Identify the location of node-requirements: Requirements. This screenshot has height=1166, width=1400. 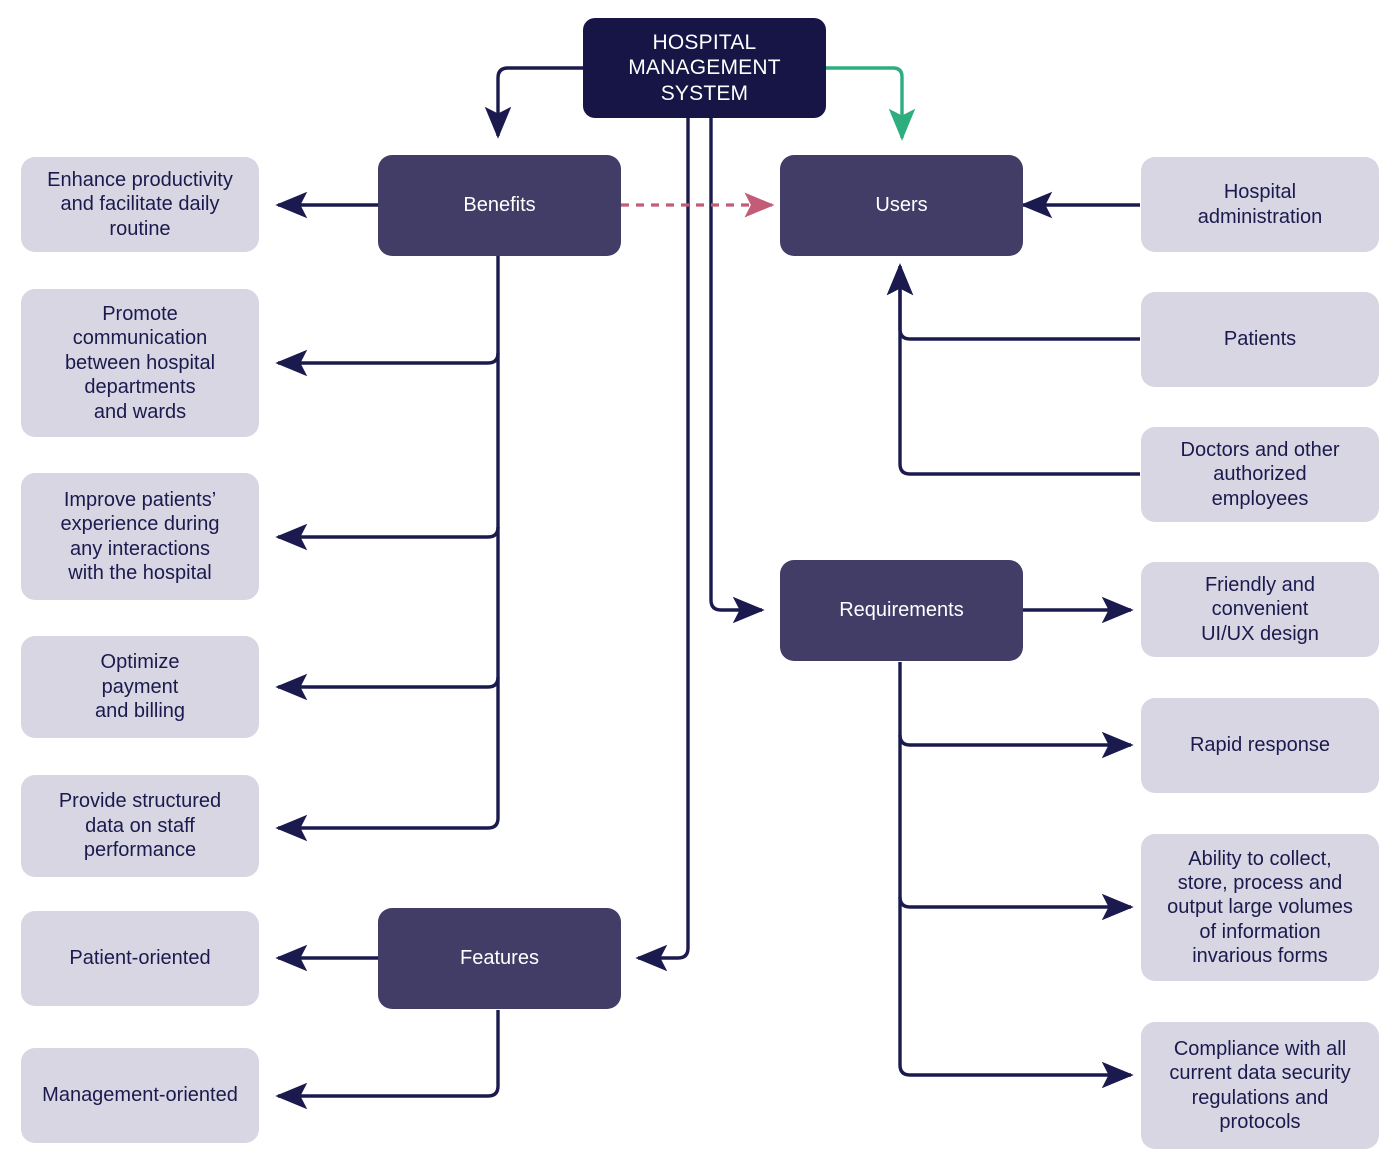
(901, 610).